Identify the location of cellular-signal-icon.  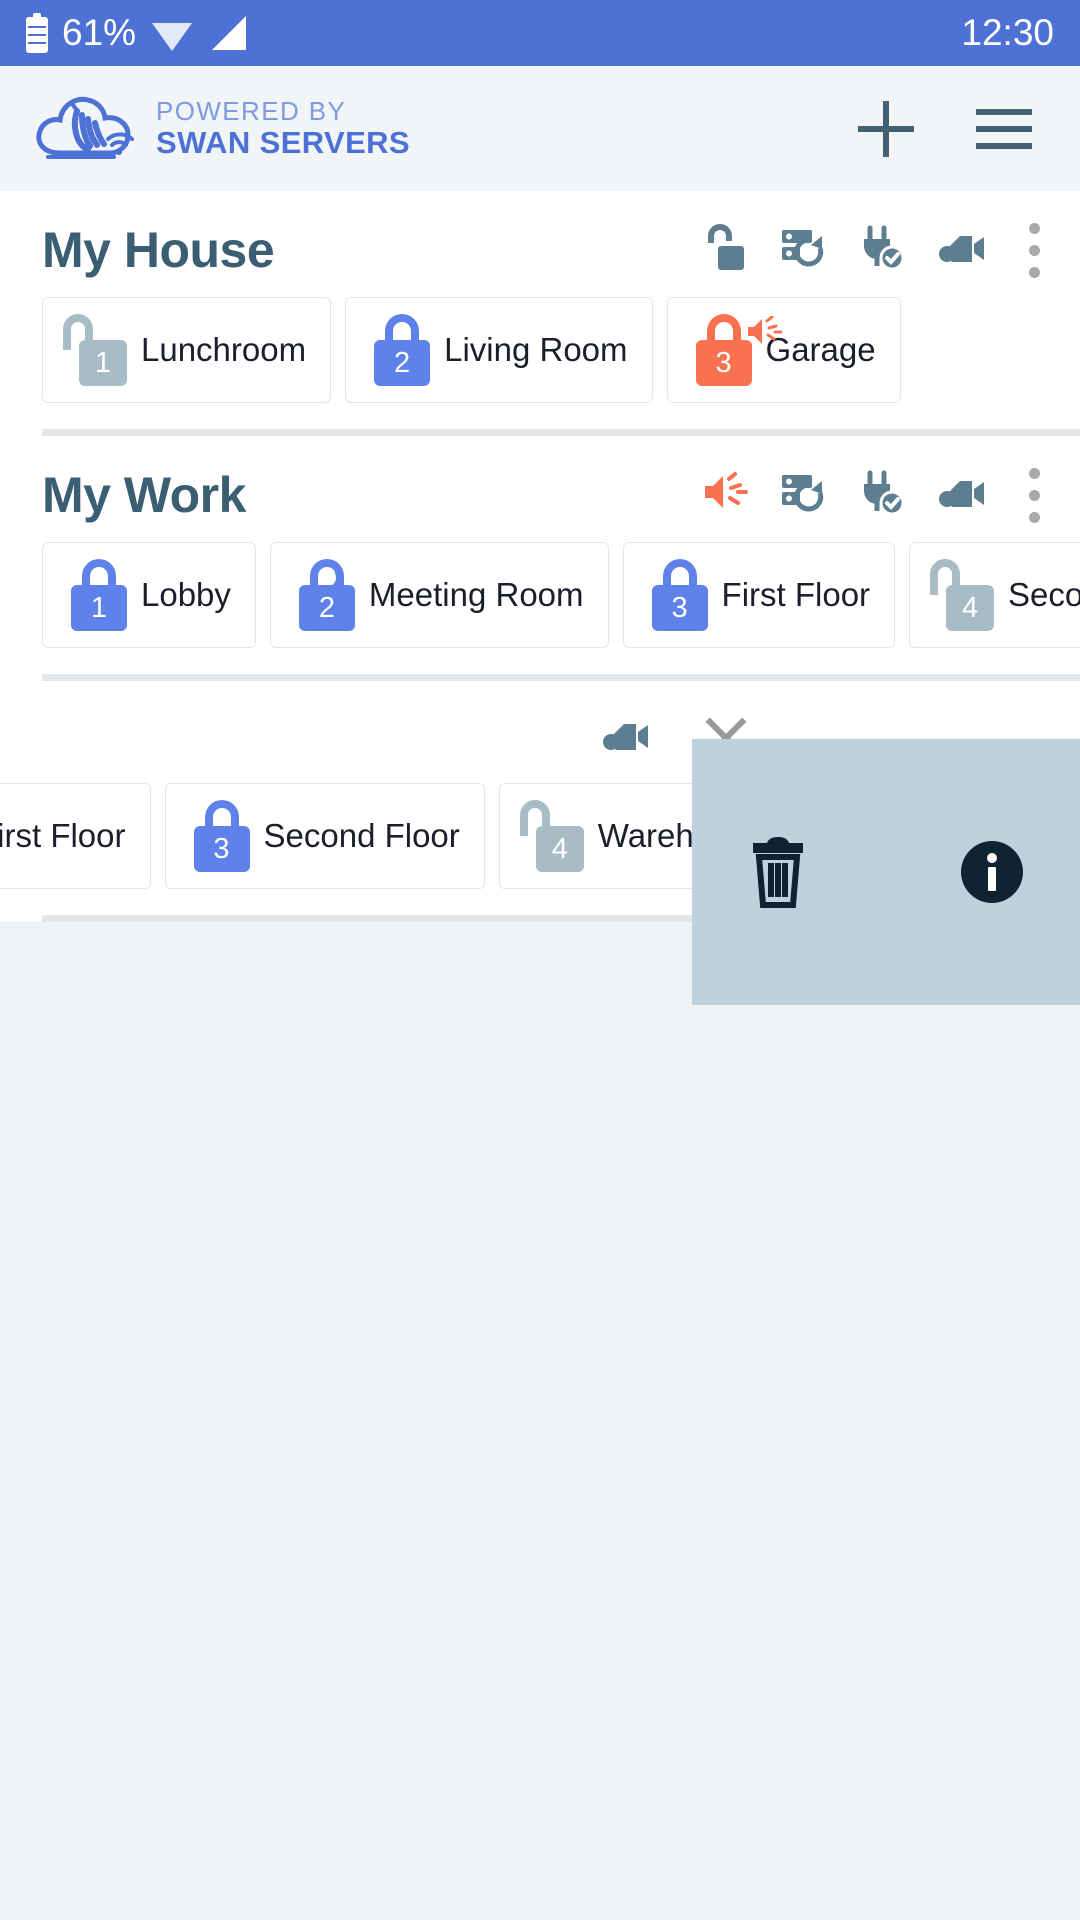
(228, 33).